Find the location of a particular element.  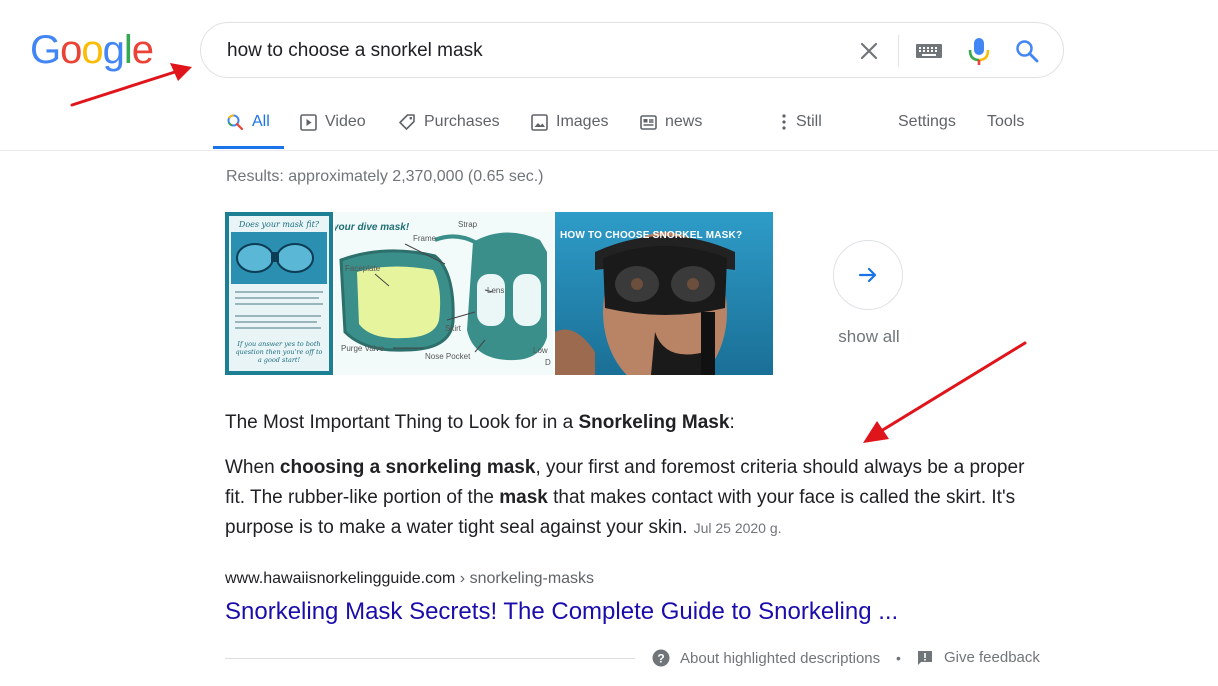

tag-icon is located at coordinates (407, 122).